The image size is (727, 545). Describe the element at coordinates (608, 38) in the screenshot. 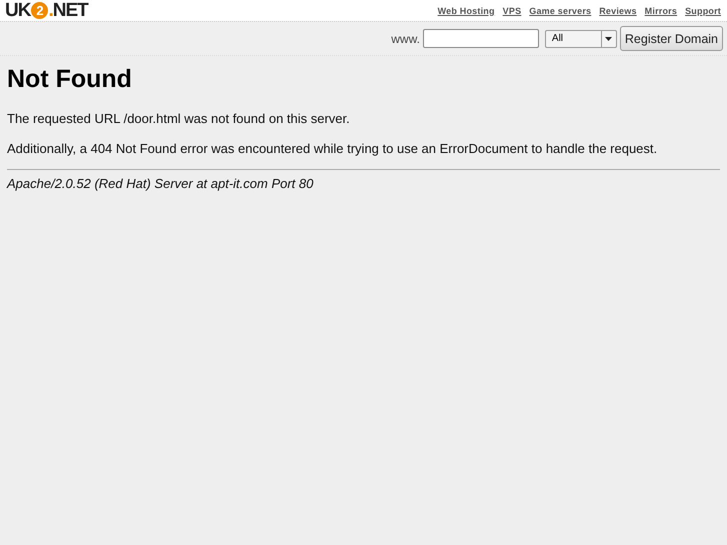

I see `caret-icon` at that location.